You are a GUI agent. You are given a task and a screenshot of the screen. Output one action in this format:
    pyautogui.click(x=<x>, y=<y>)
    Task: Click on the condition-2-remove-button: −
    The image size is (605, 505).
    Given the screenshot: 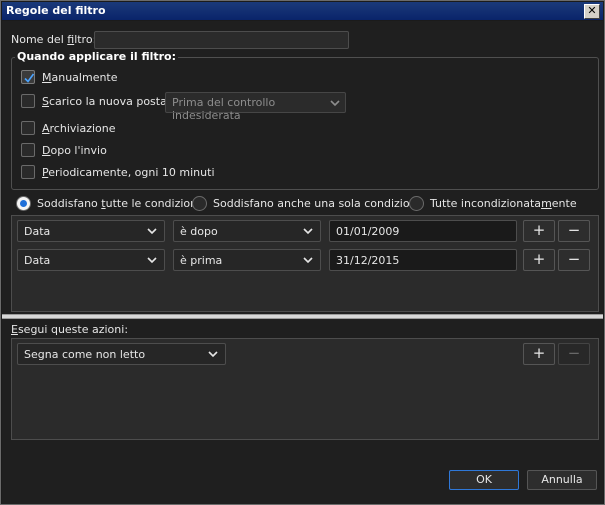 What is the action you would take?
    pyautogui.click(x=574, y=260)
    